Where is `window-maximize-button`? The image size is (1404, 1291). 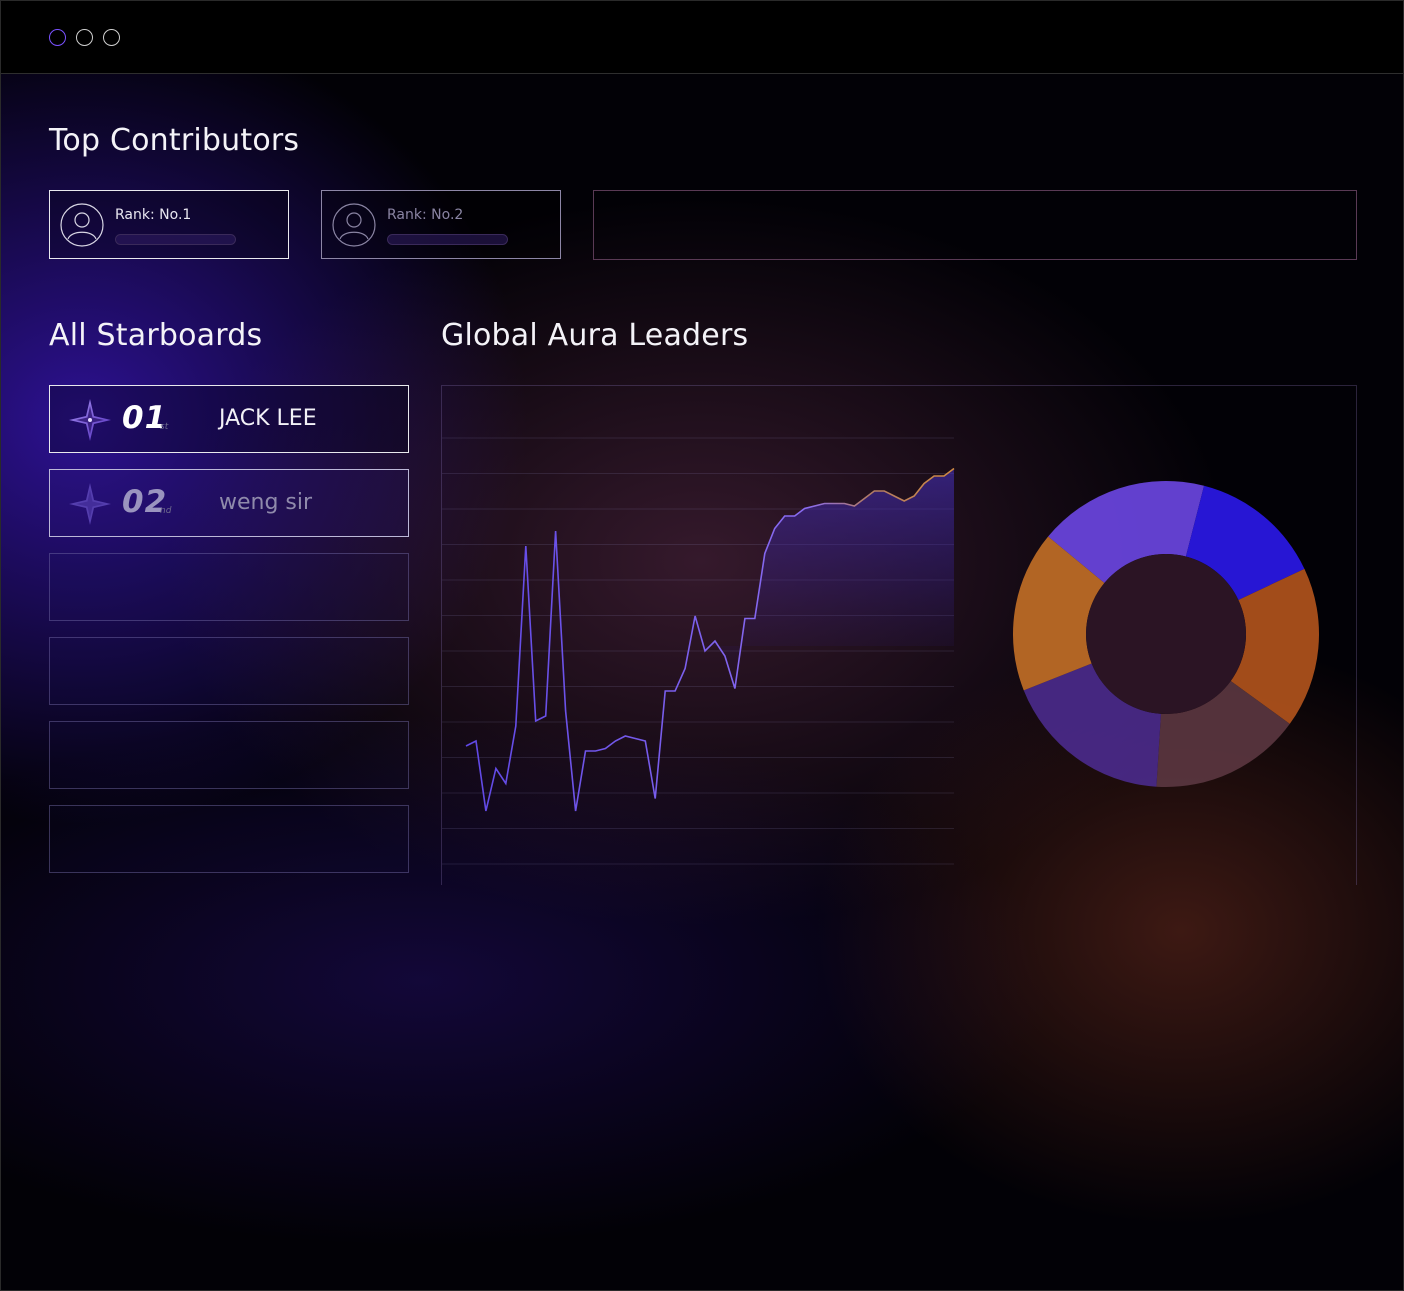
window-maximize-button is located at coordinates (111, 37).